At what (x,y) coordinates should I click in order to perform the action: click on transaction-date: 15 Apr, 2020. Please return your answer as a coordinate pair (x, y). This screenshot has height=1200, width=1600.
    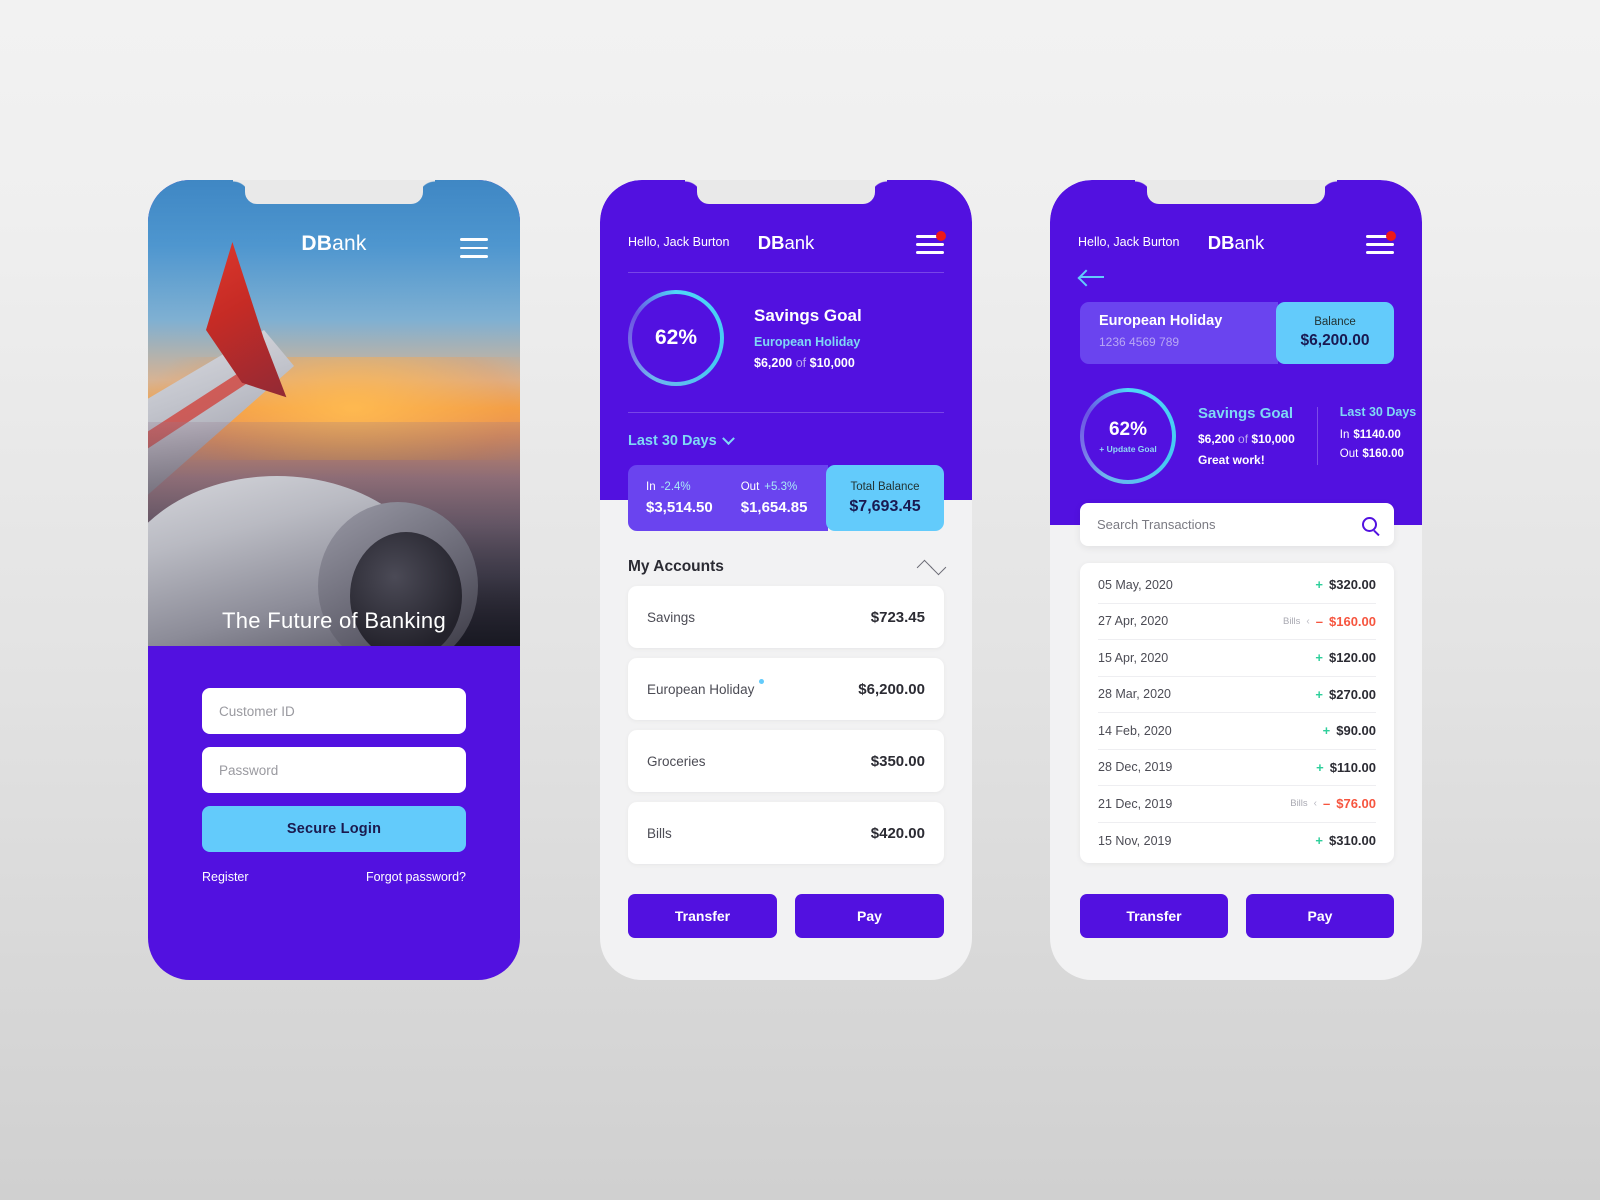
    Looking at the image, I should click on (1133, 657).